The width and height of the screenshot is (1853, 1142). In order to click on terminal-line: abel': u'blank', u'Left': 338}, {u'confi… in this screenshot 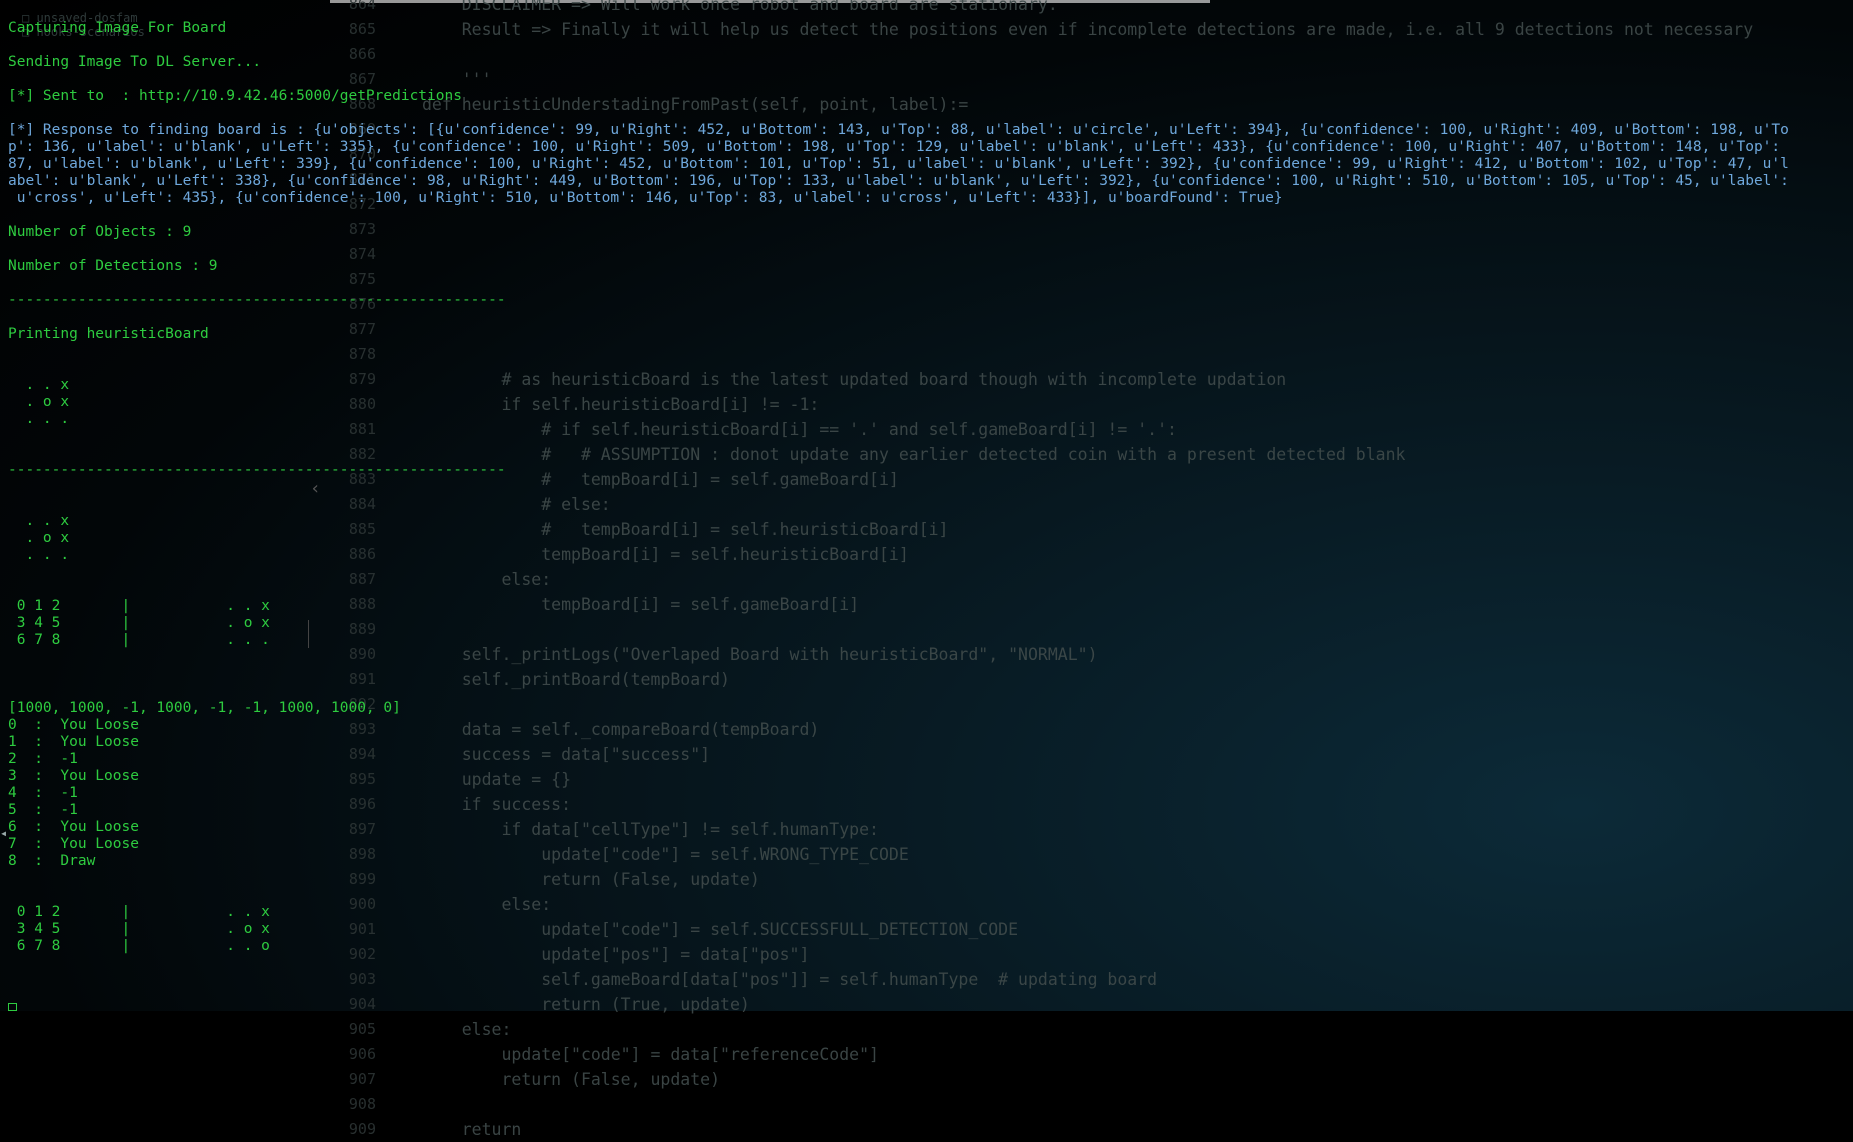, I will do `click(898, 181)`.